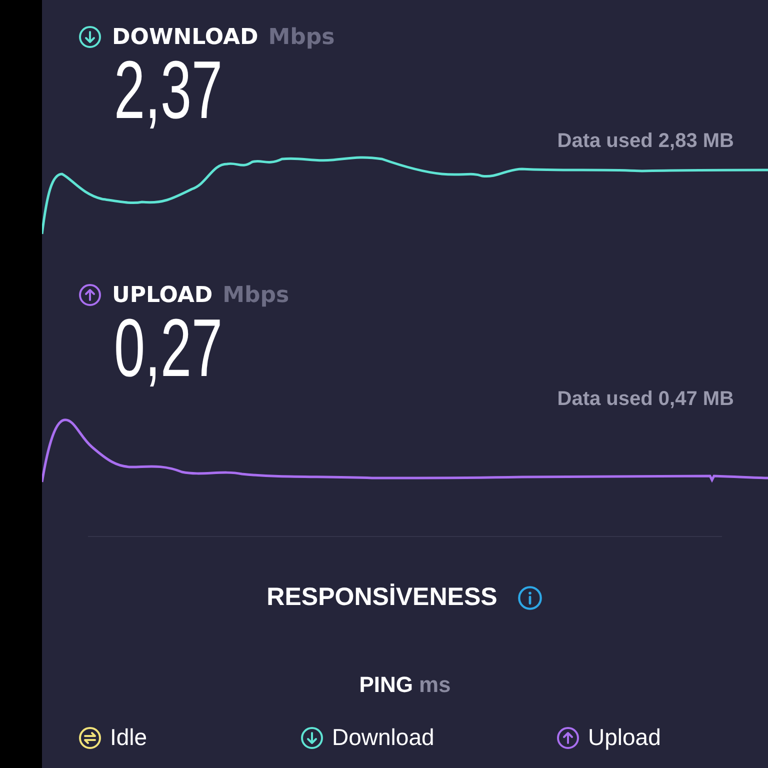  Describe the element at coordinates (168, 349) in the screenshot. I see `speed-value: 0,27` at that location.